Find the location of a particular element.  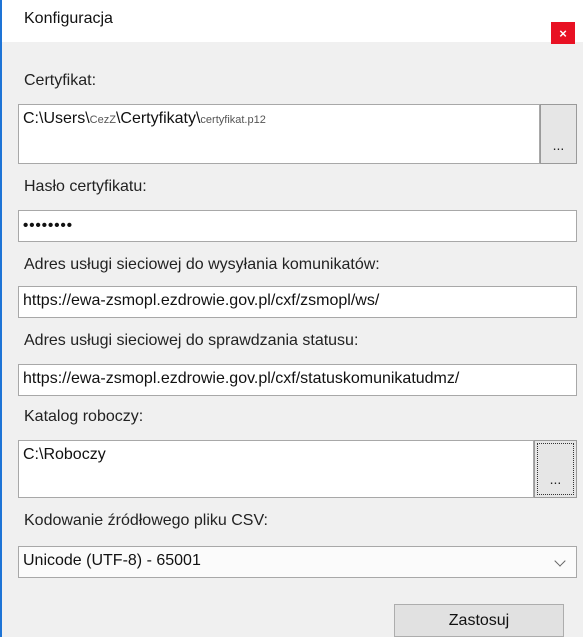

work-dir-label: Katalog roboczy: is located at coordinates (84, 416).